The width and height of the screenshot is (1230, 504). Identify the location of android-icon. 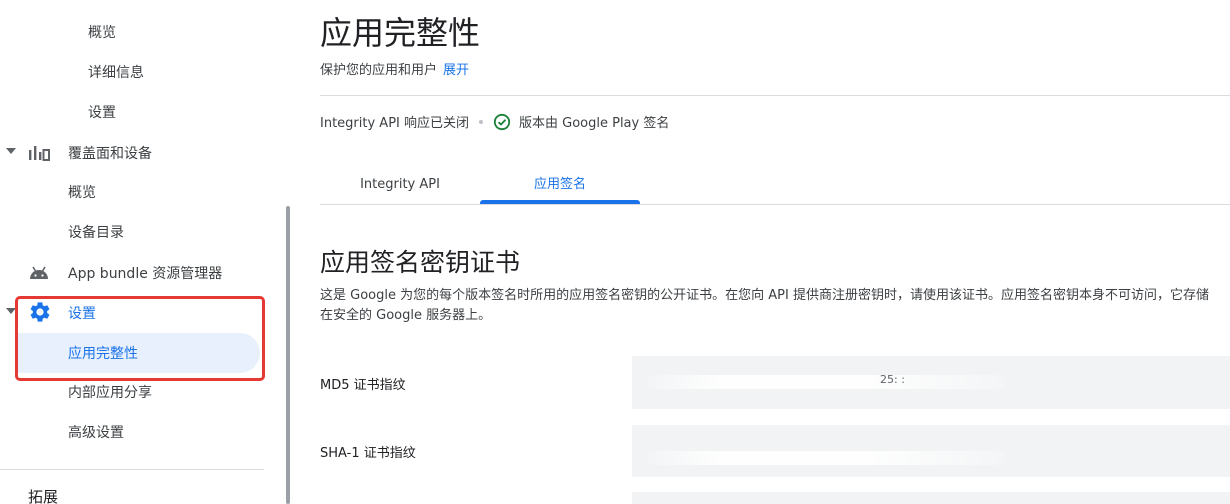
(39, 272).